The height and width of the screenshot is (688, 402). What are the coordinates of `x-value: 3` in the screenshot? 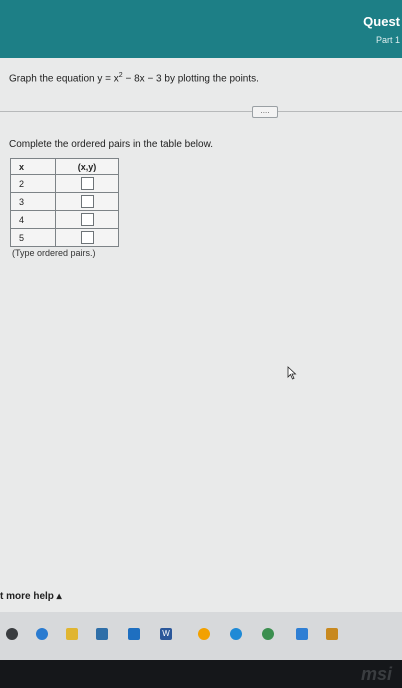 It's located at (33, 201).